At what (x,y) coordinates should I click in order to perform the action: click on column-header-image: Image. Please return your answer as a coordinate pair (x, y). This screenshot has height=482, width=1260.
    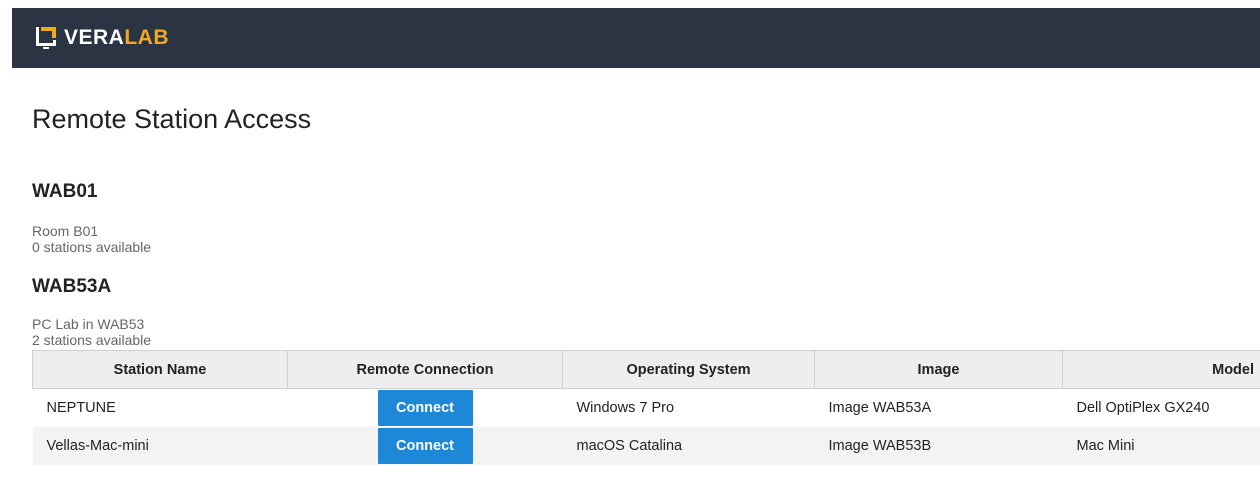
    Looking at the image, I should click on (938, 369).